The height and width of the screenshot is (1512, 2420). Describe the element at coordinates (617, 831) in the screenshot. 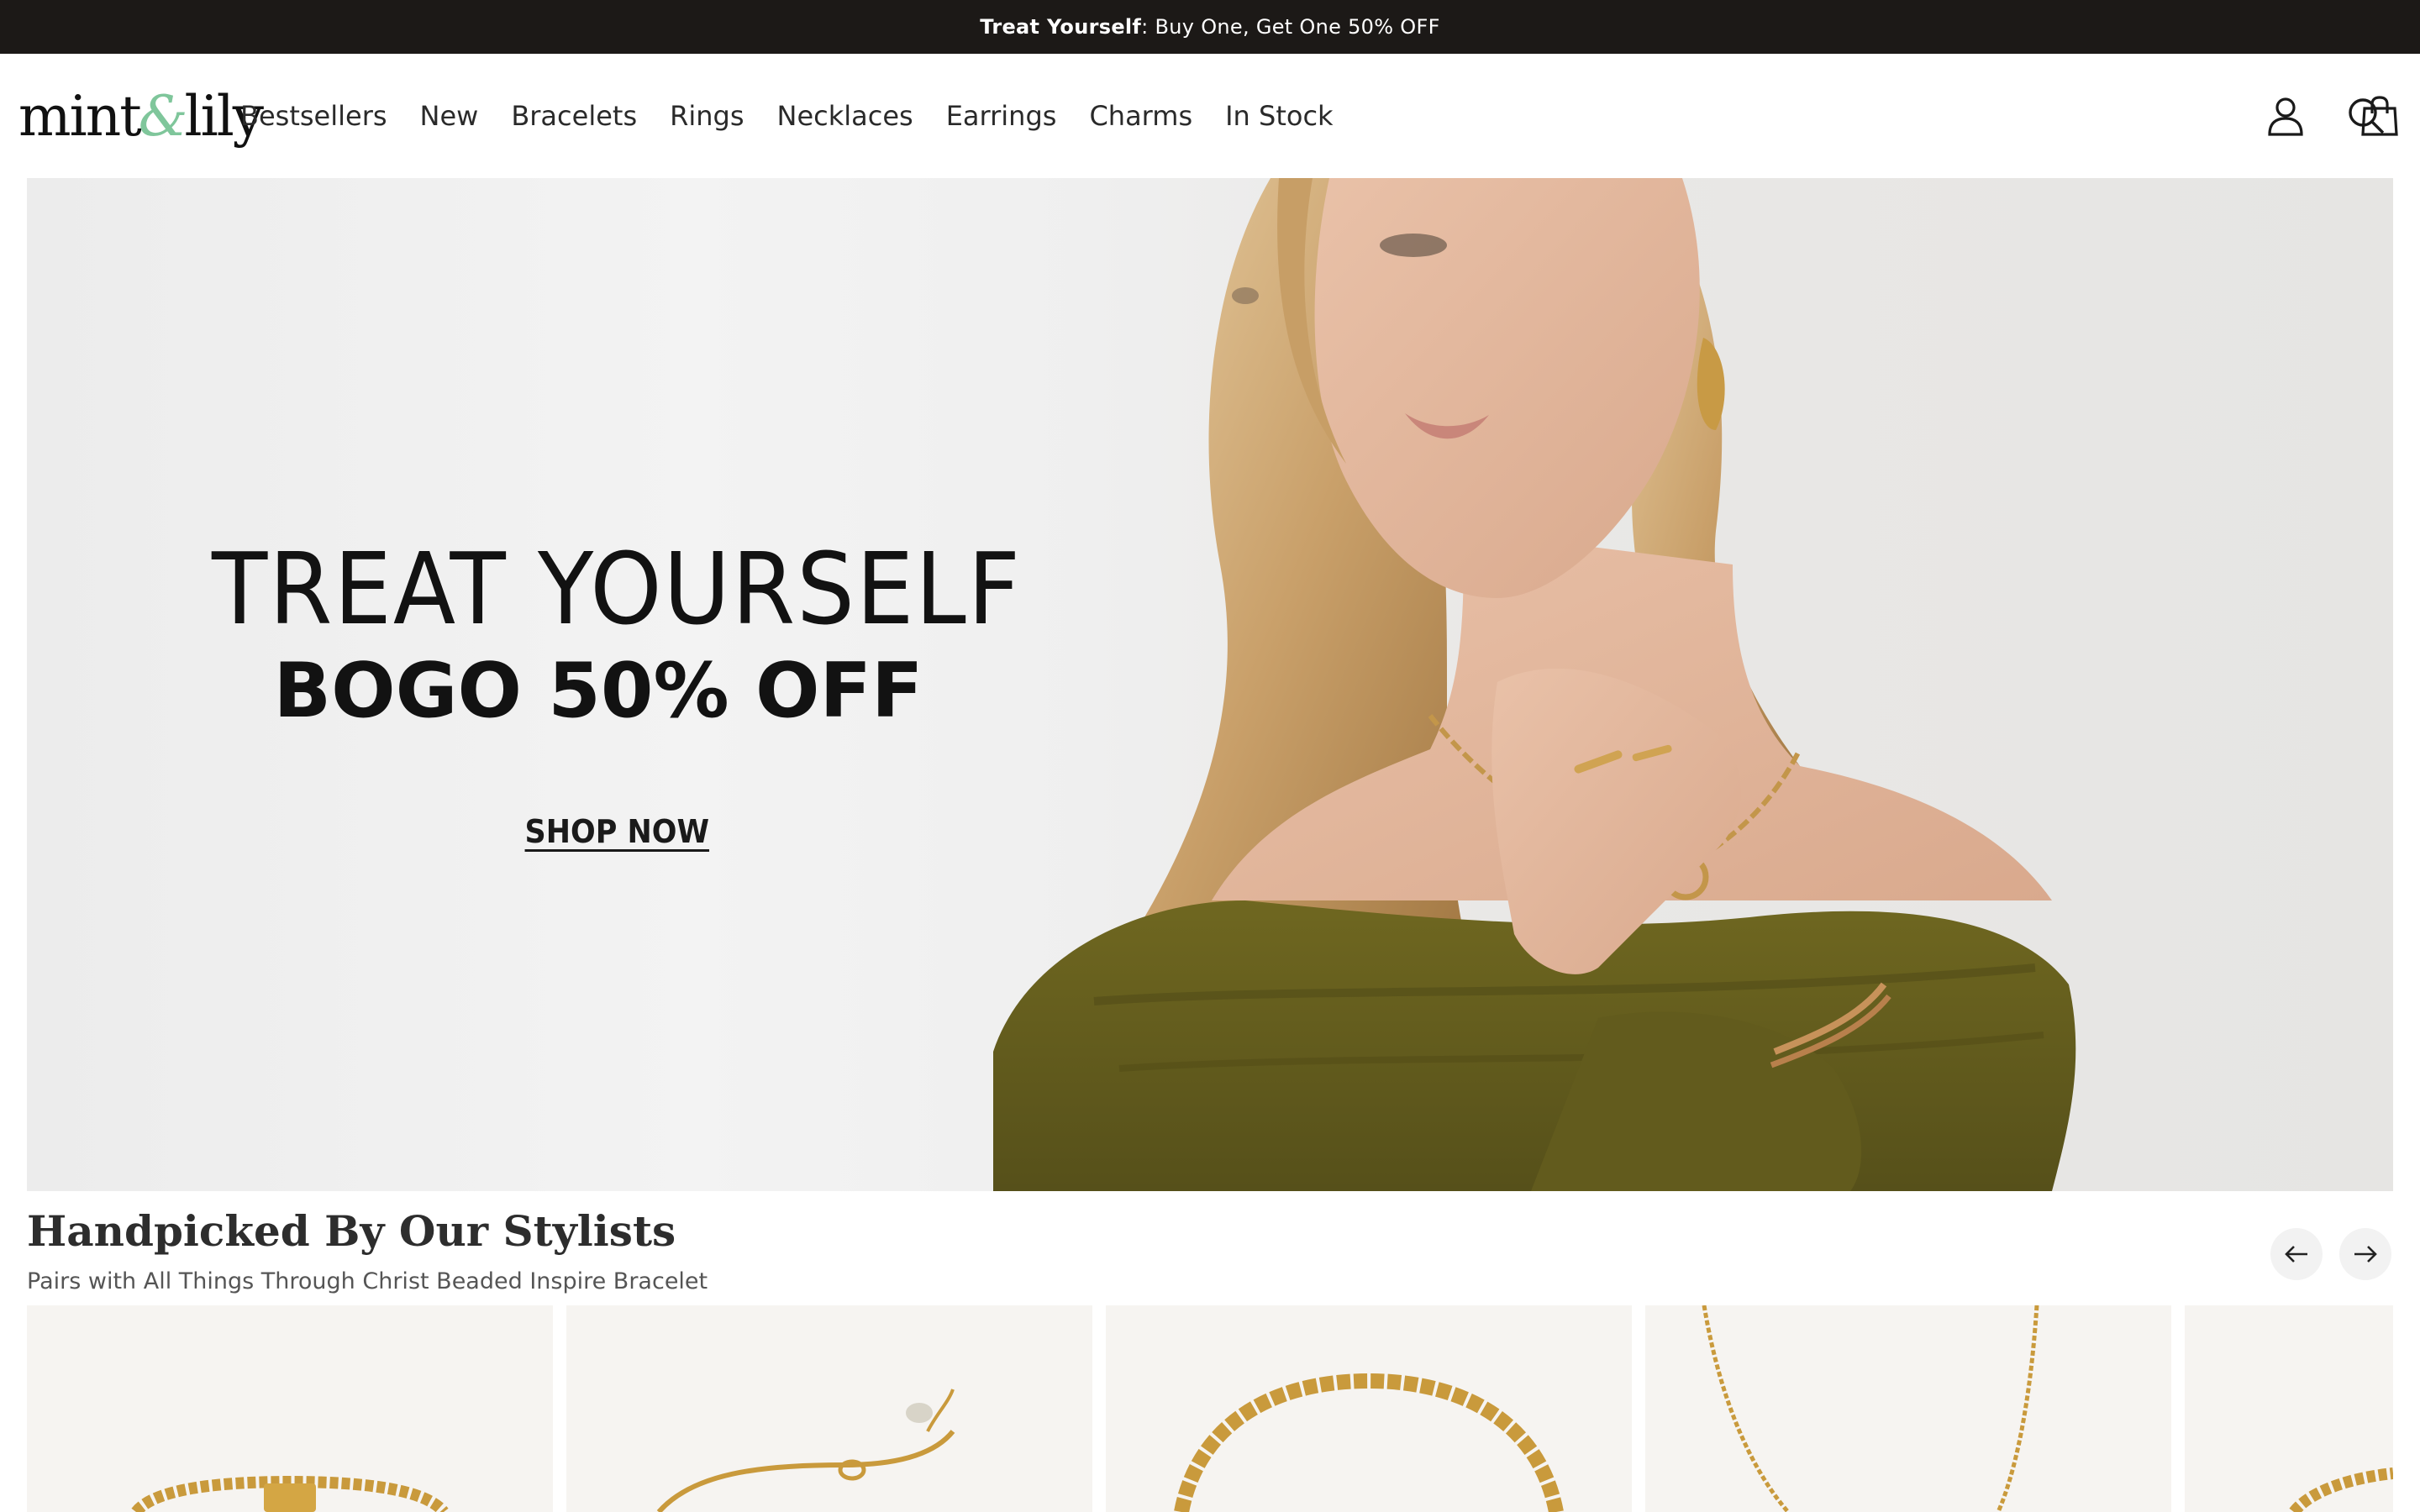

I see `shop-now-link: SHOP NOW` at that location.